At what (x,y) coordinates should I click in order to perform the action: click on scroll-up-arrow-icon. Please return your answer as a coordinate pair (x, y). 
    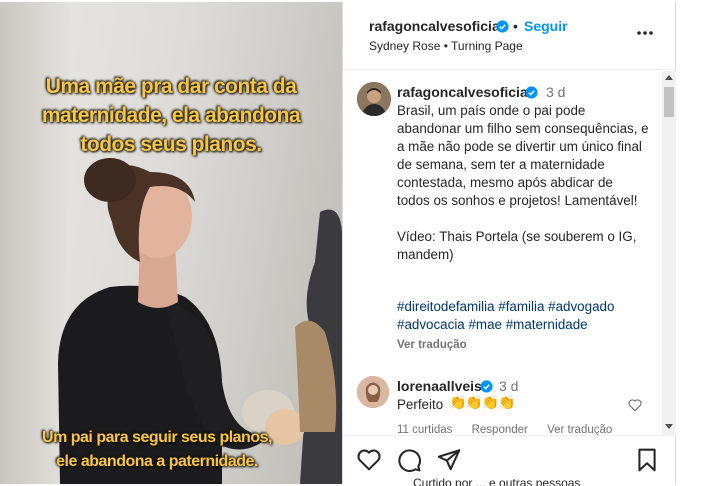
    Looking at the image, I should click on (669, 77).